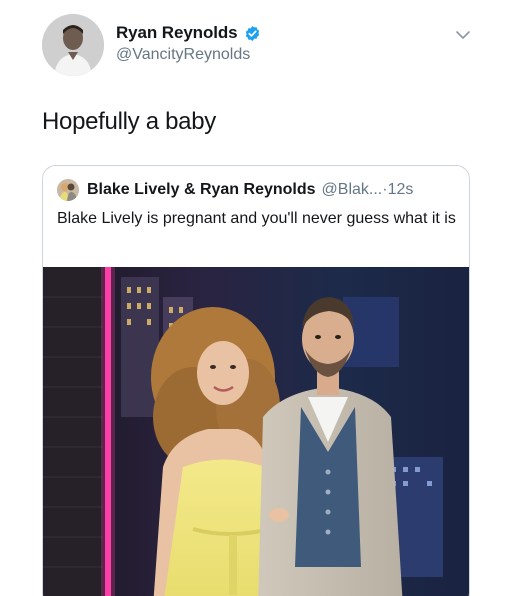 The width and height of the screenshot is (514, 596). Describe the element at coordinates (463, 35) in the screenshot. I see `chevron-down-icon` at that location.